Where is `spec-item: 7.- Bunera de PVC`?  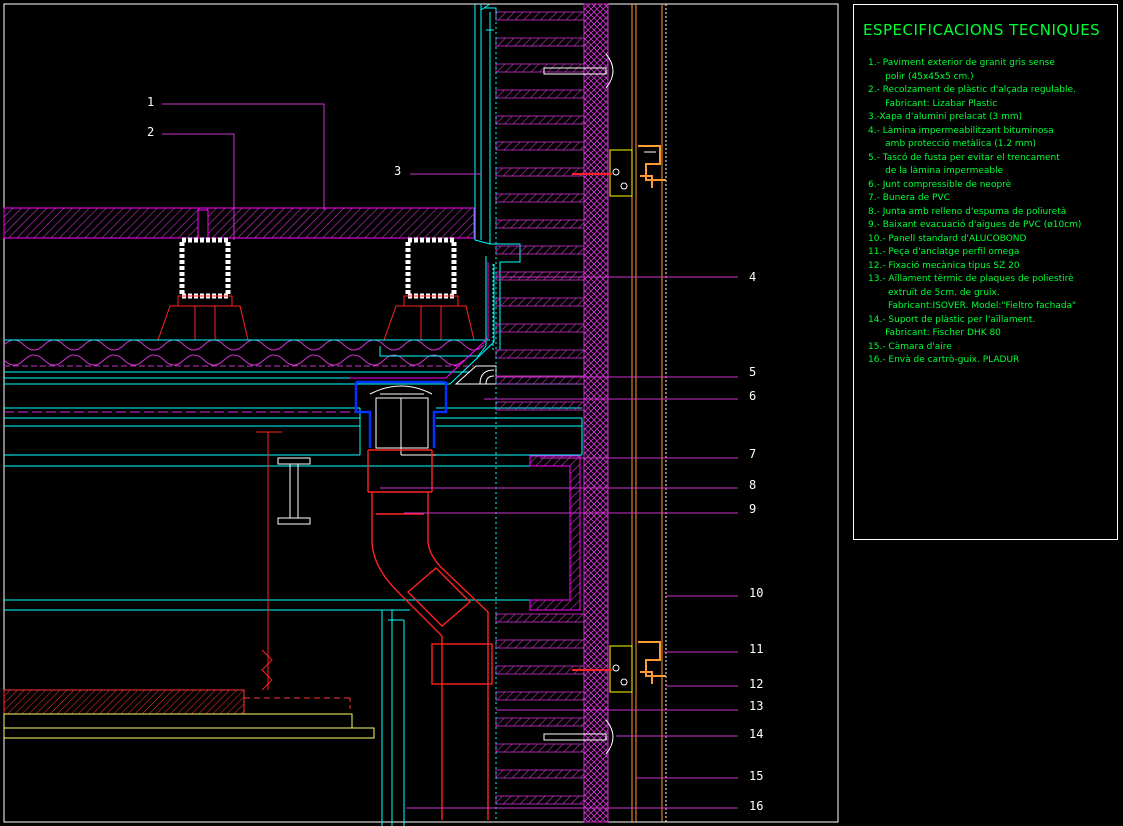
spec-item: 7.- Bunera de PVC is located at coordinates (909, 198).